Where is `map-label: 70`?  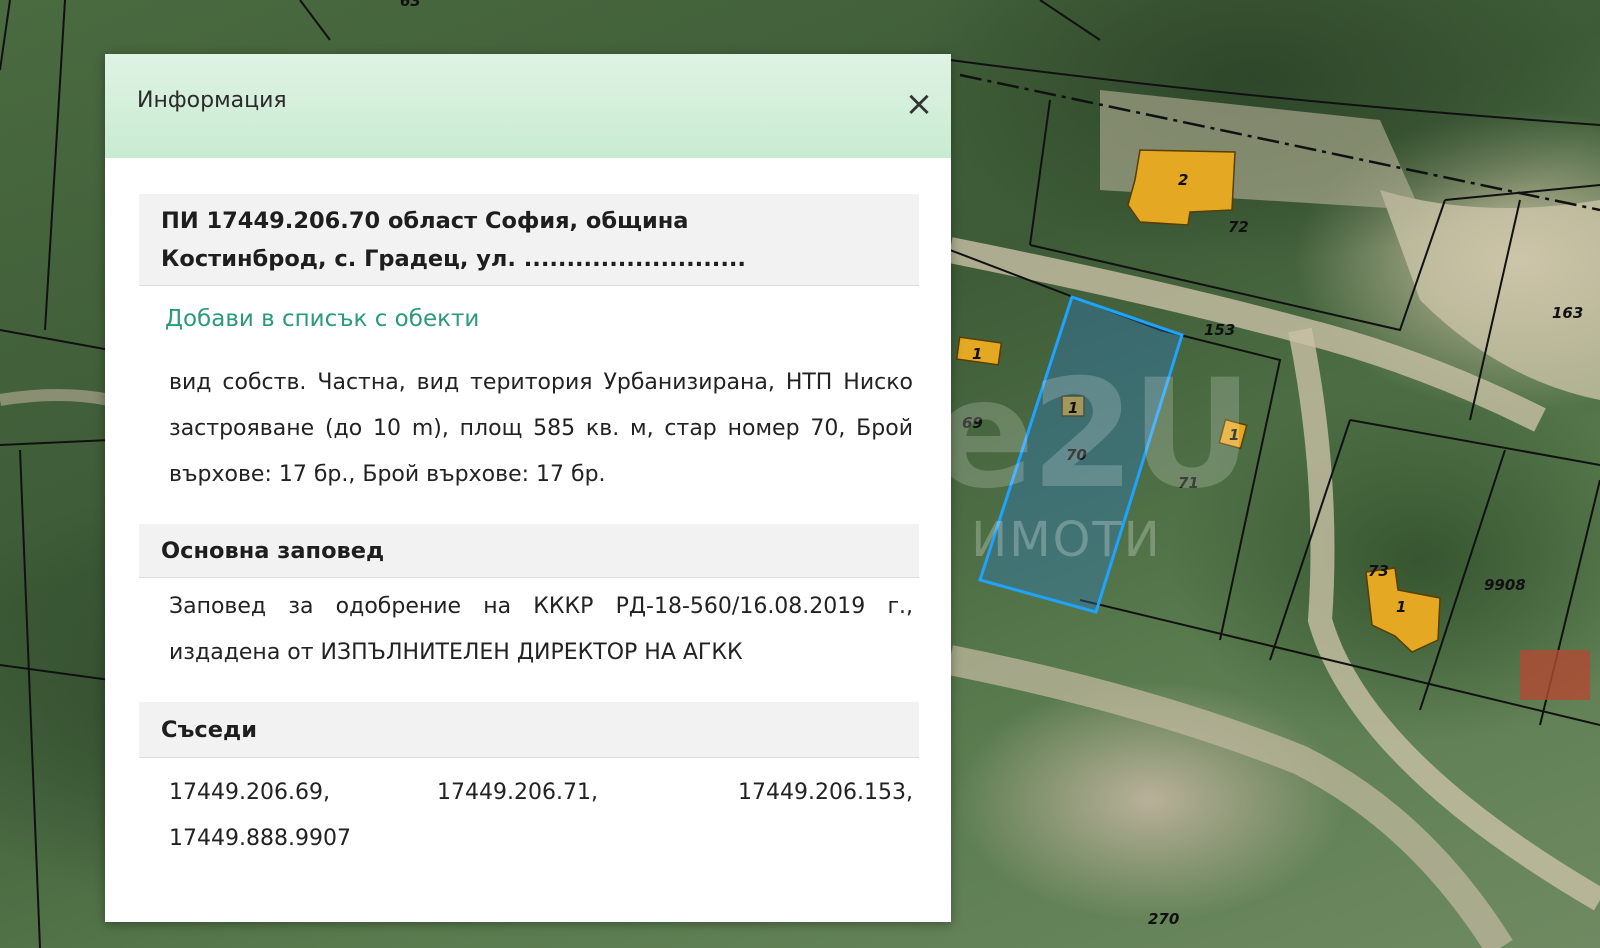 map-label: 70 is located at coordinates (1076, 455).